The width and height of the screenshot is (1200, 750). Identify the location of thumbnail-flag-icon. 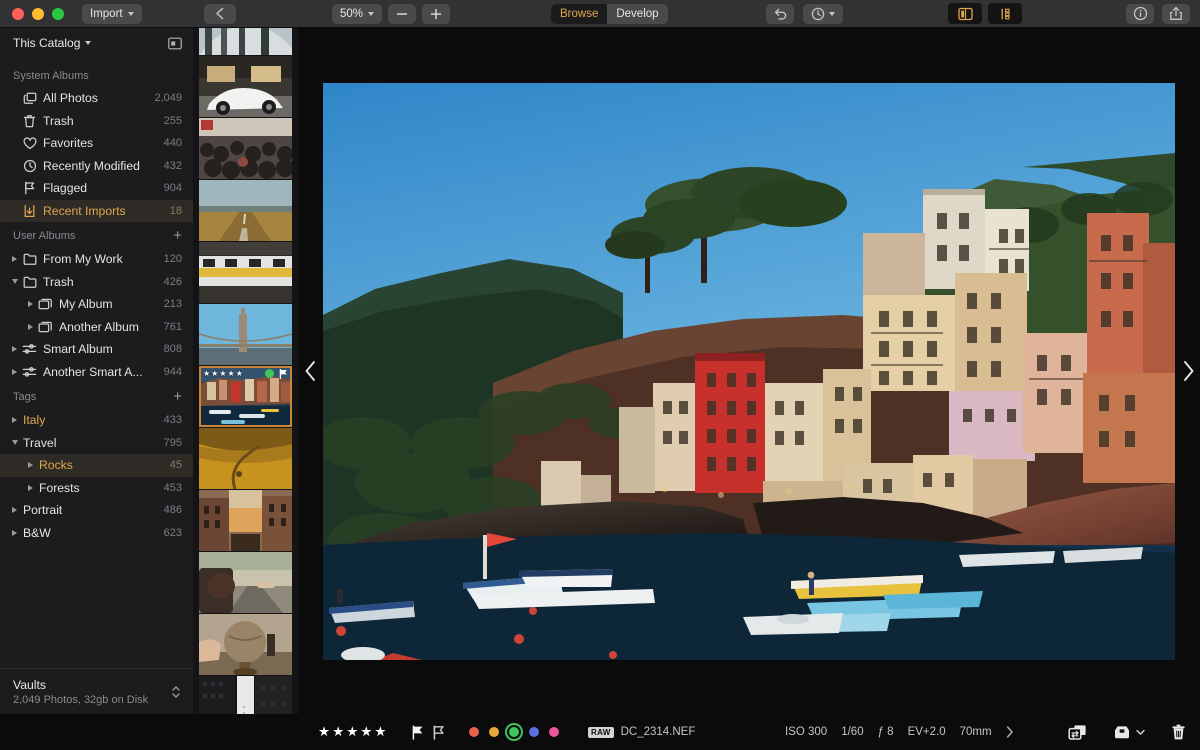
(283, 374).